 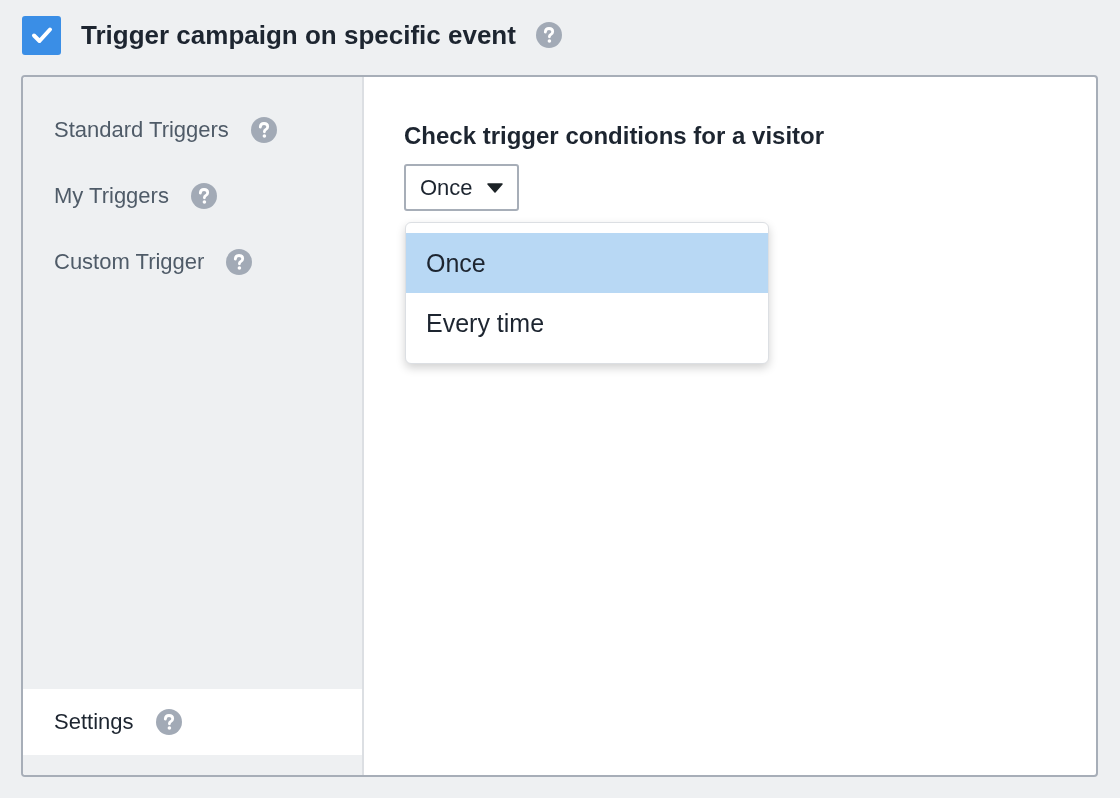 What do you see at coordinates (41, 35) in the screenshot?
I see `checkbox` at bounding box center [41, 35].